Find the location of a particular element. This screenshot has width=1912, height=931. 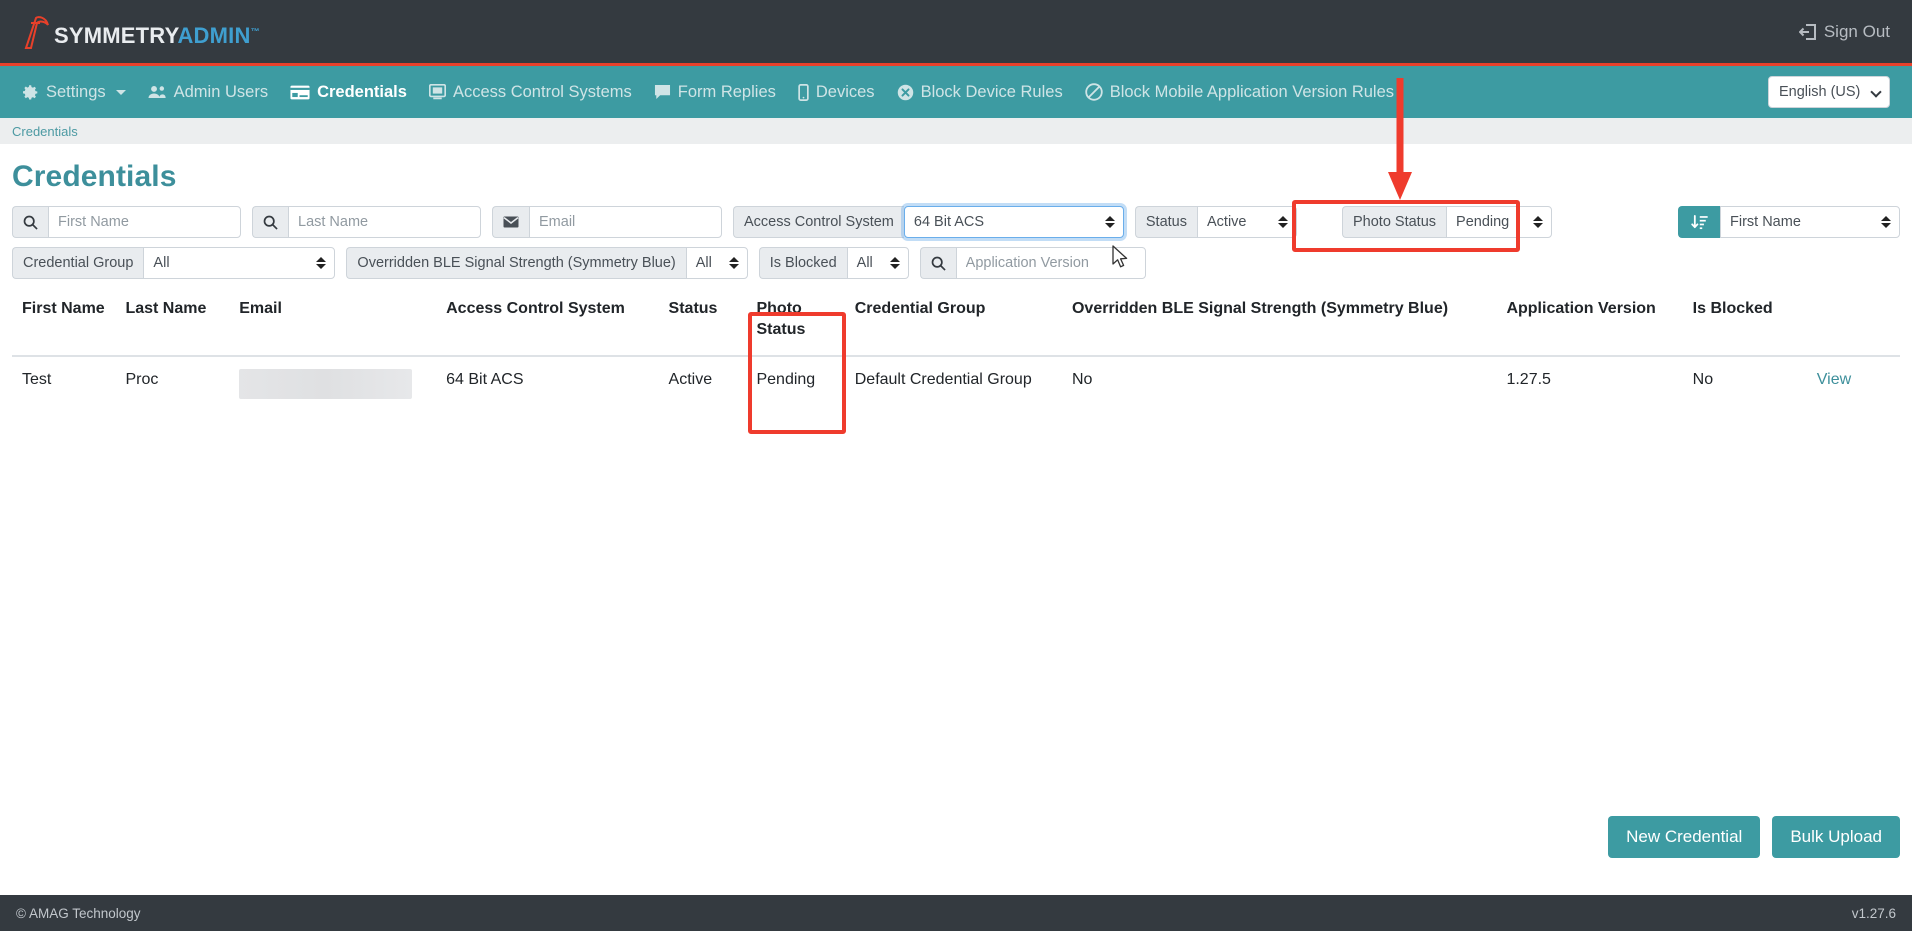

is-blocked-value: All is located at coordinates (864, 263).